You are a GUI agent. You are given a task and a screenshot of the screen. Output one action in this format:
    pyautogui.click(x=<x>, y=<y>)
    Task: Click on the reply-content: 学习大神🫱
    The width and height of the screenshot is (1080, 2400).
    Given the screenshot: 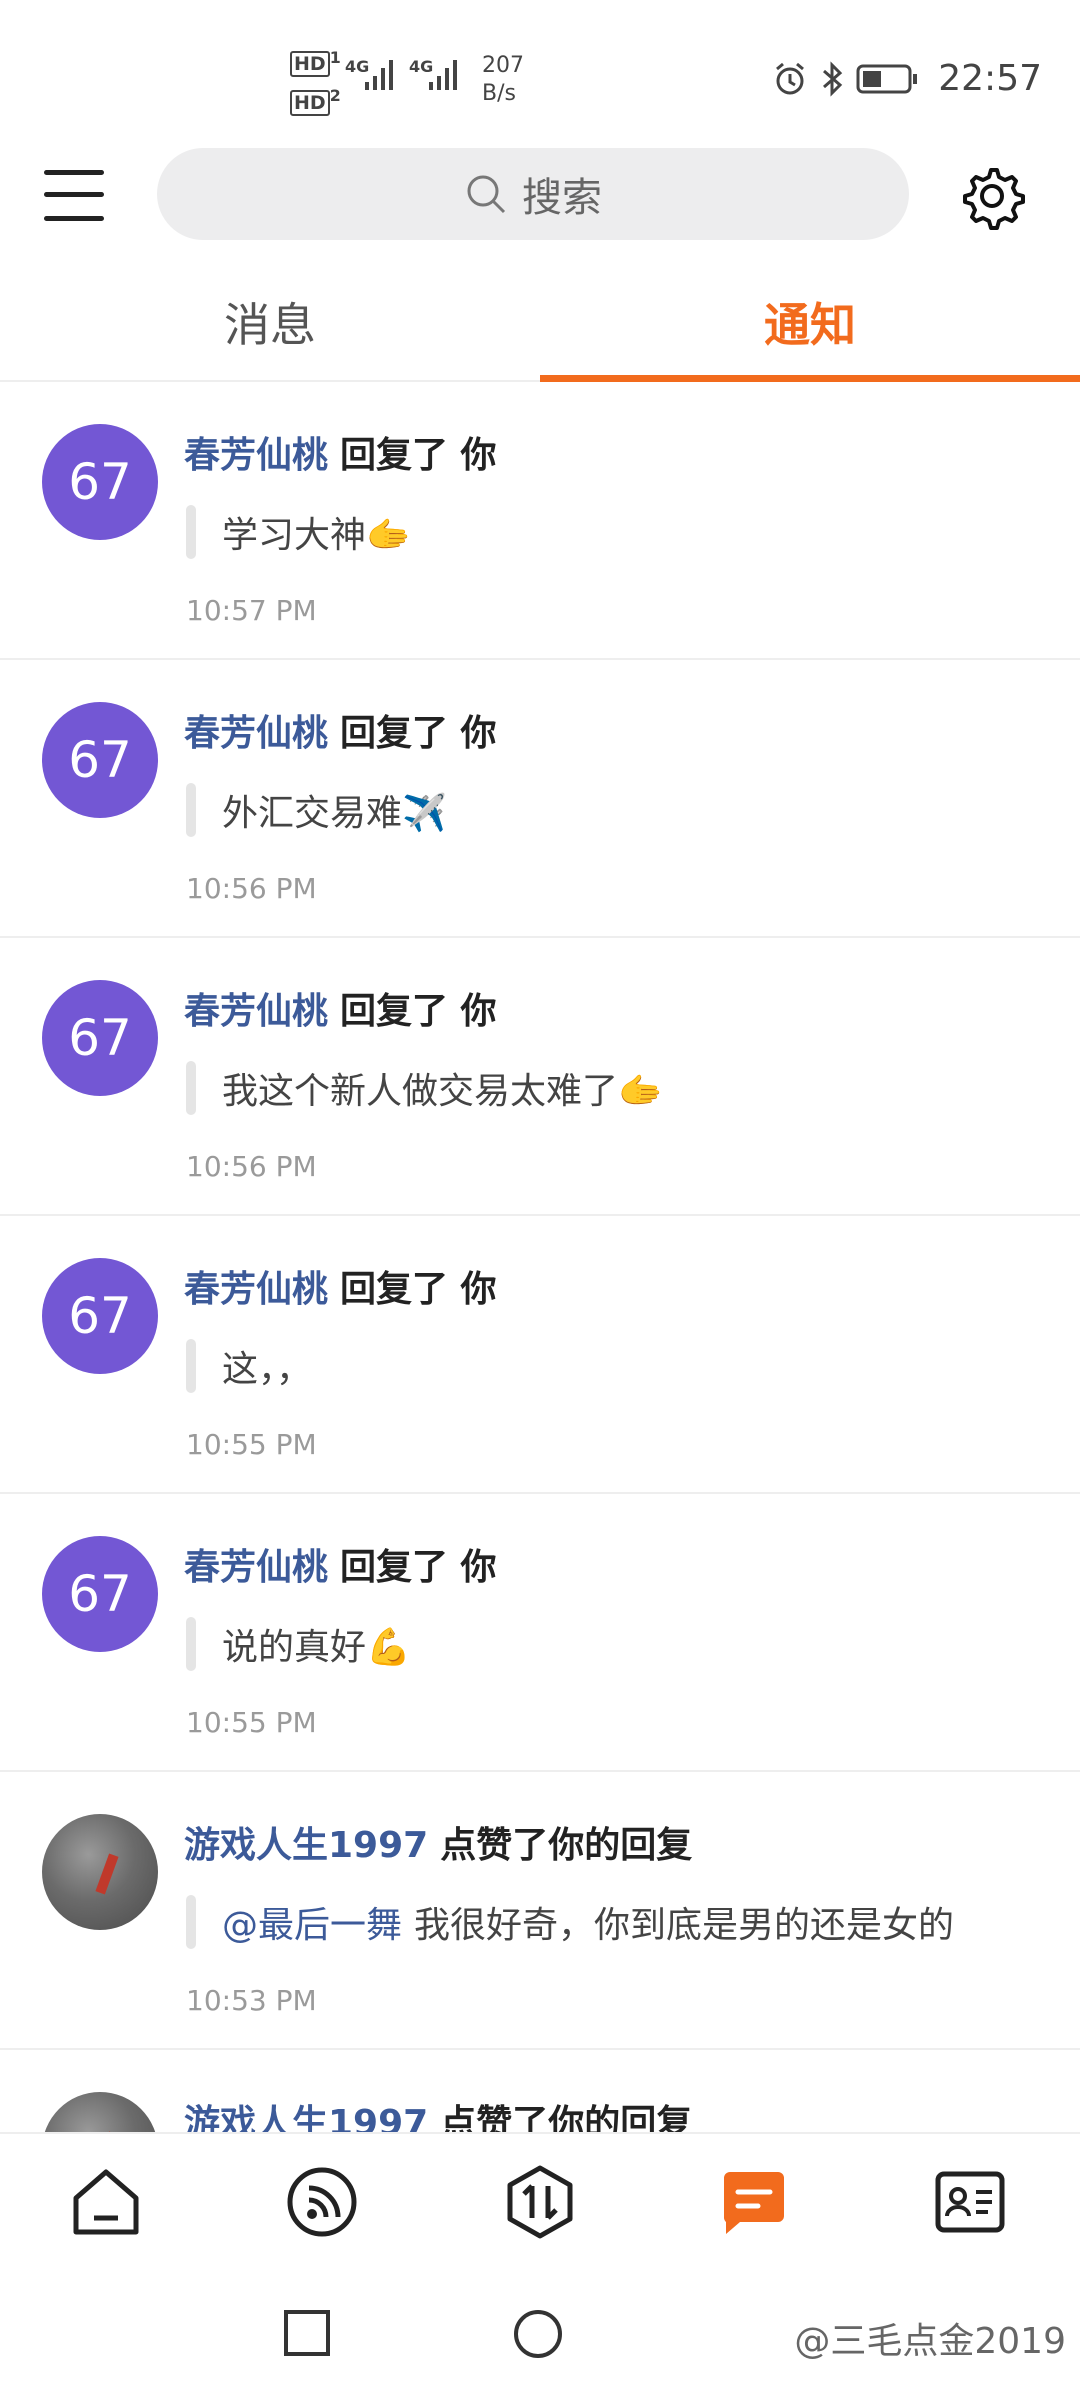 What is the action you would take?
    pyautogui.click(x=316, y=535)
    